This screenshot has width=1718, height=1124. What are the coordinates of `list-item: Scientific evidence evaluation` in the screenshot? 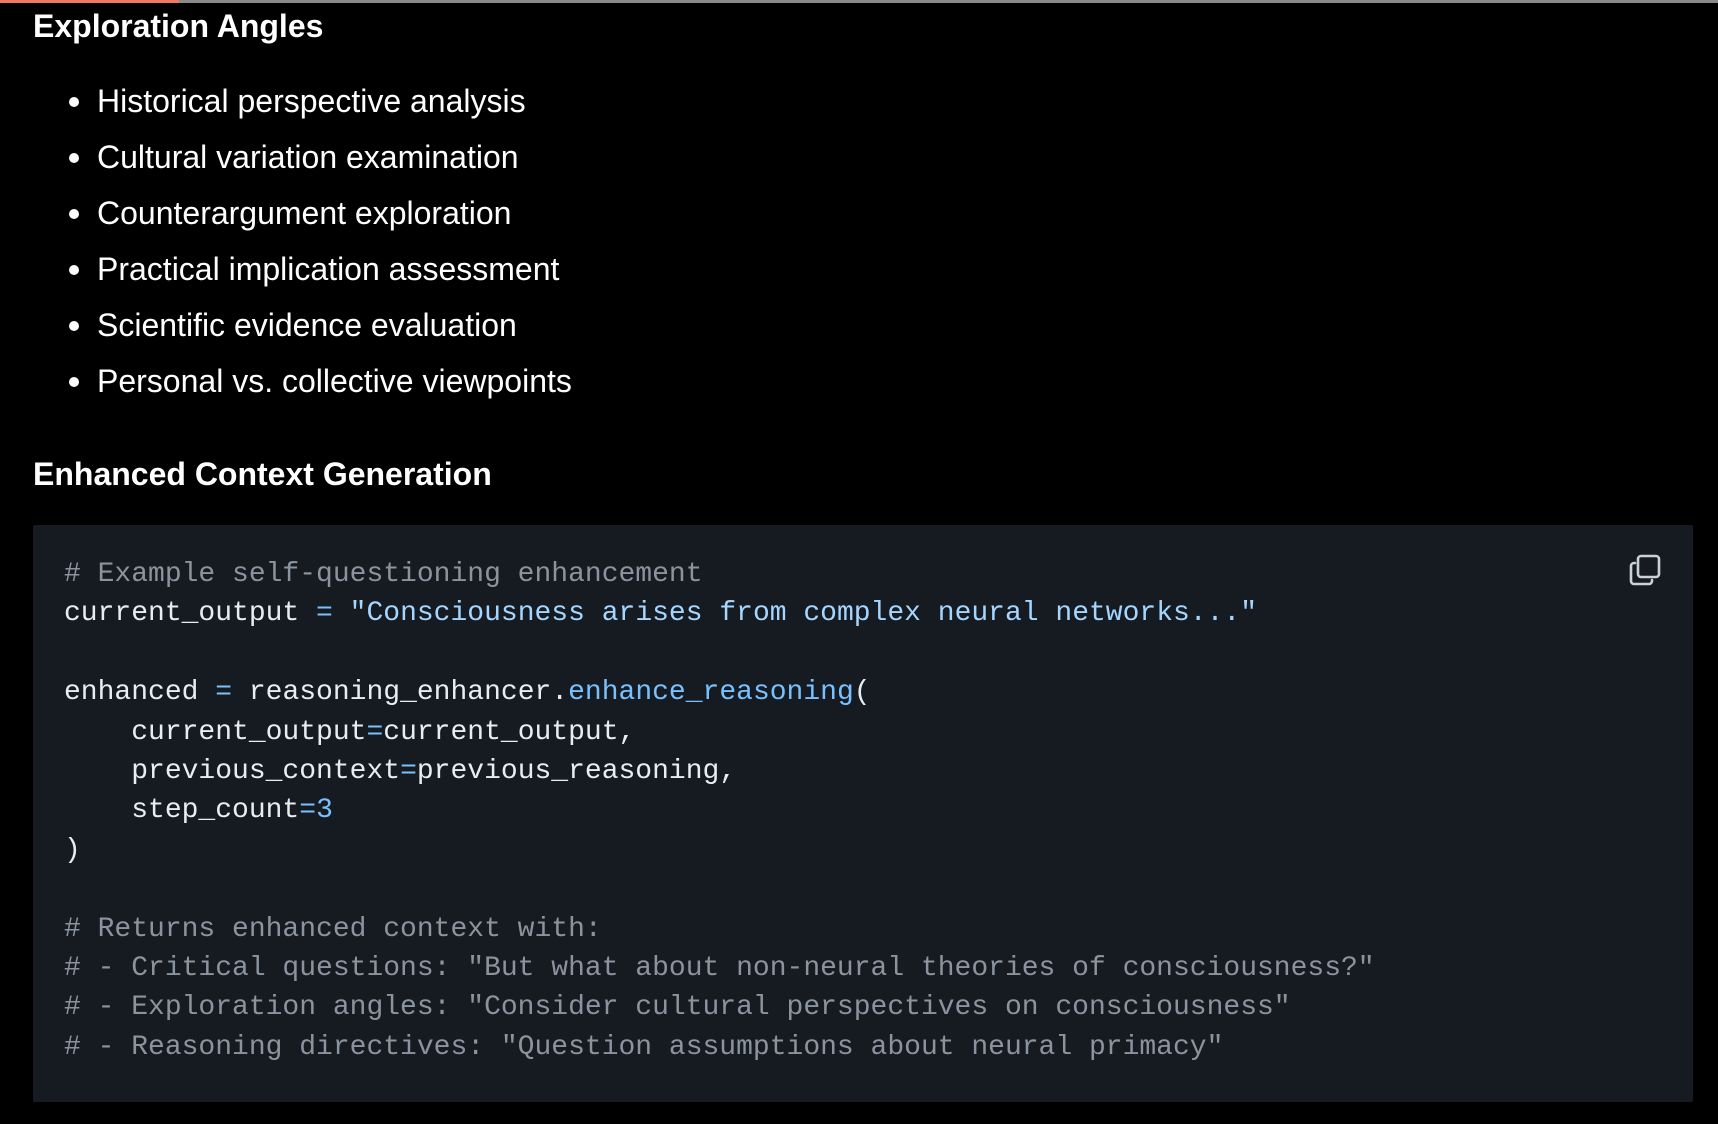 It's located at (302, 331).